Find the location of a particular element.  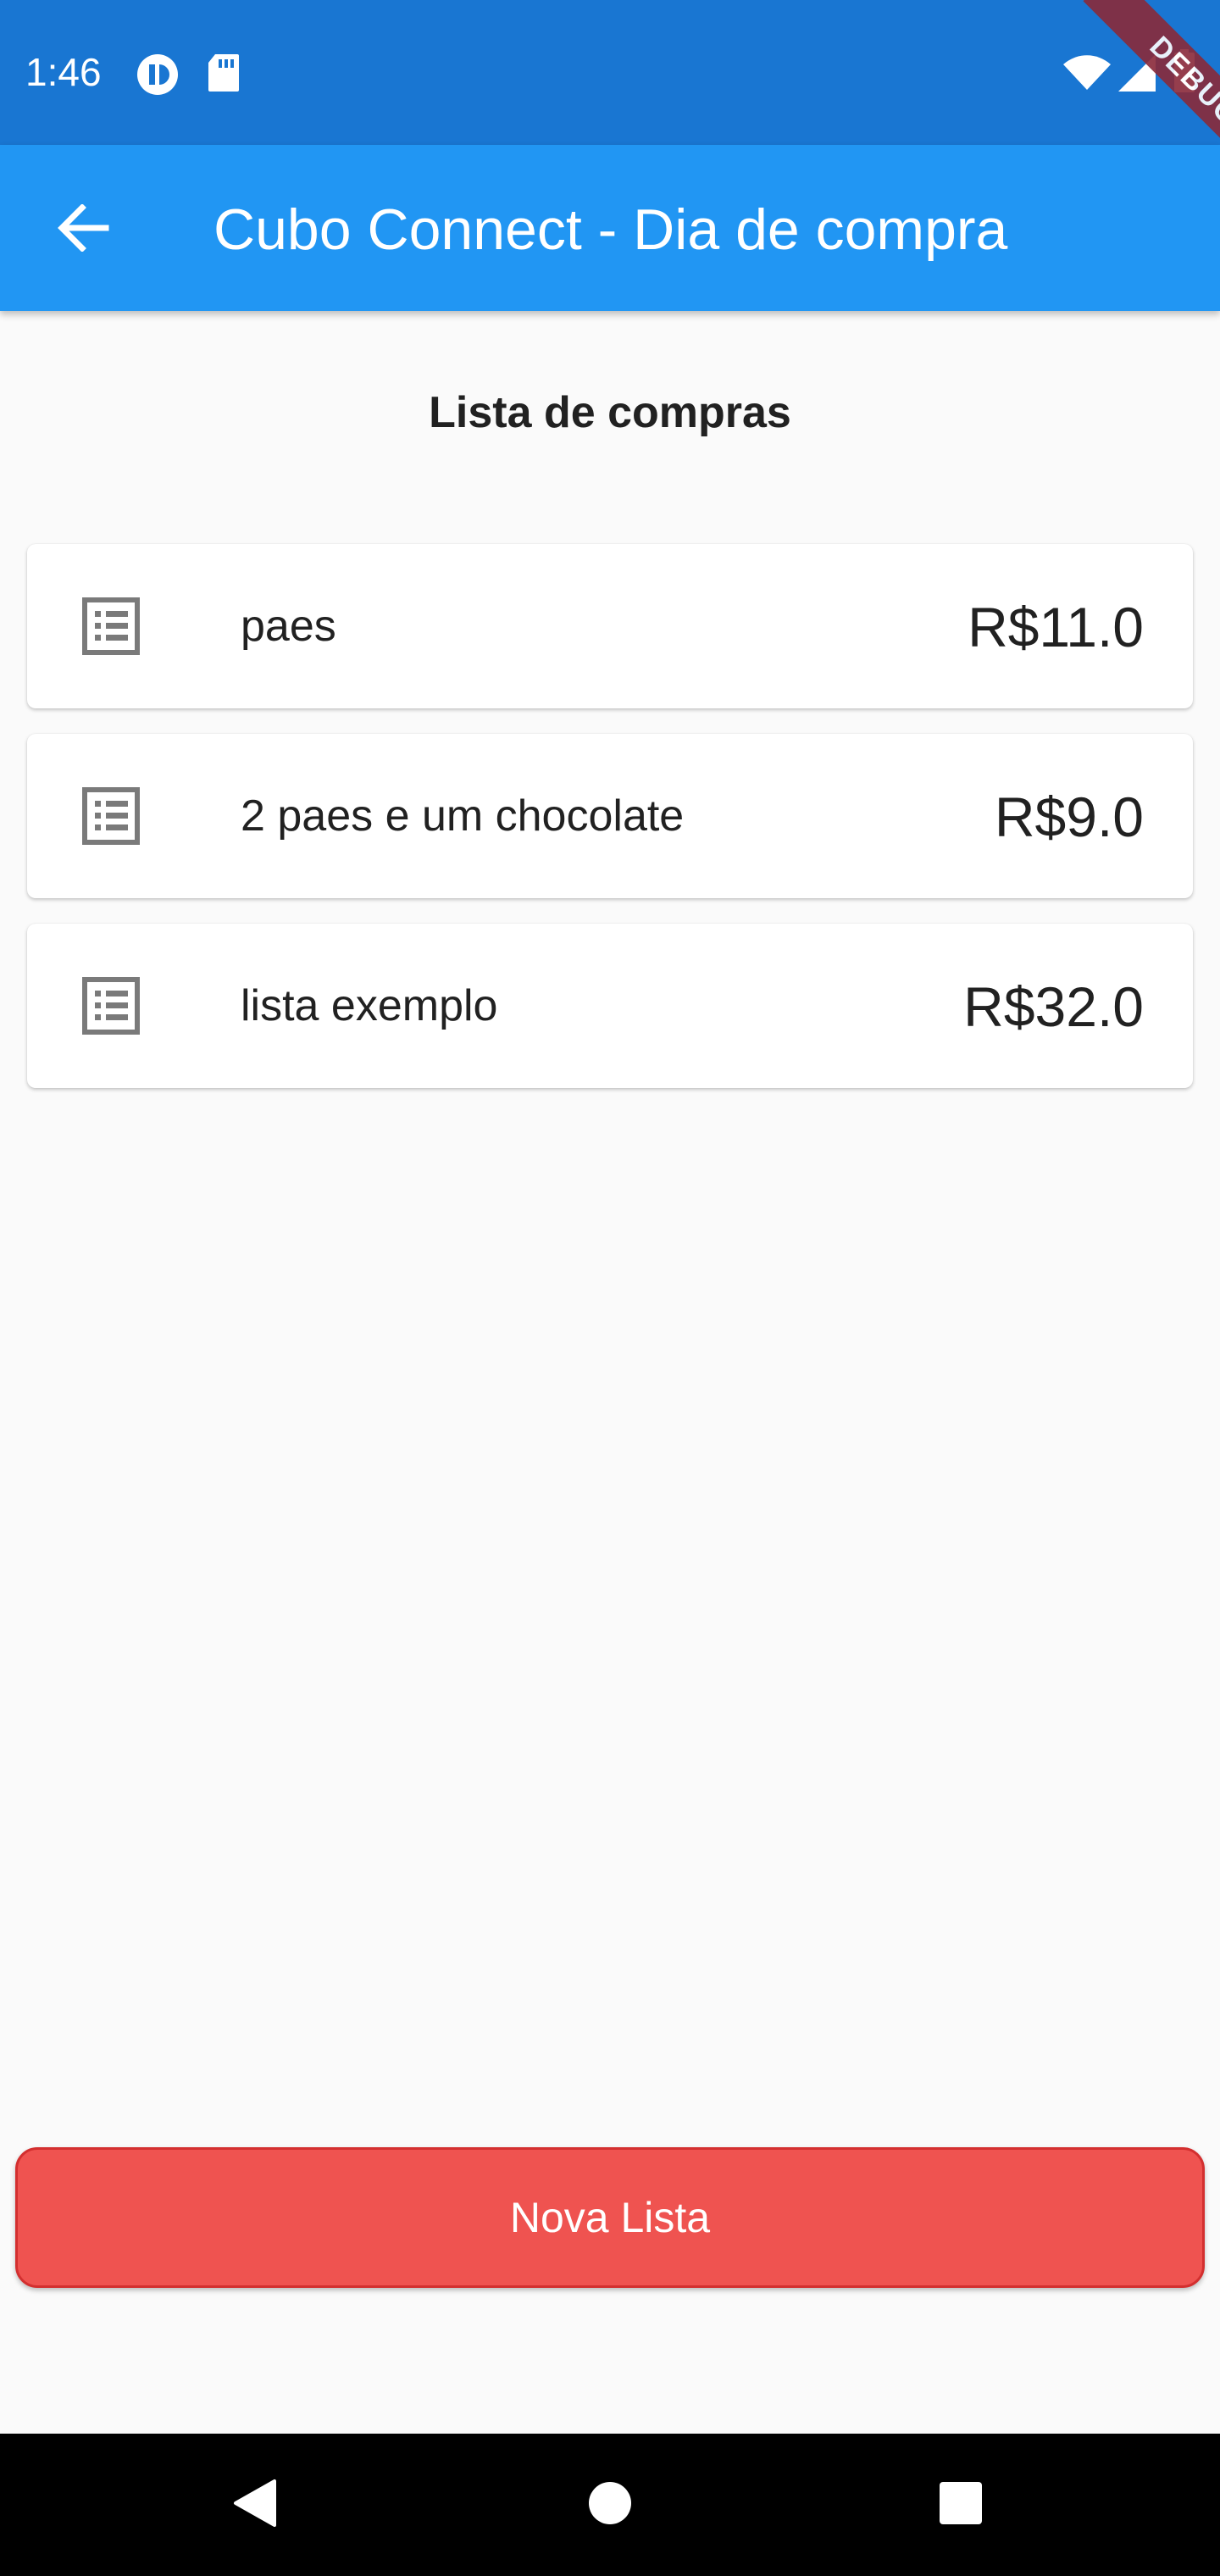

notification-app-icon is located at coordinates (158, 77).